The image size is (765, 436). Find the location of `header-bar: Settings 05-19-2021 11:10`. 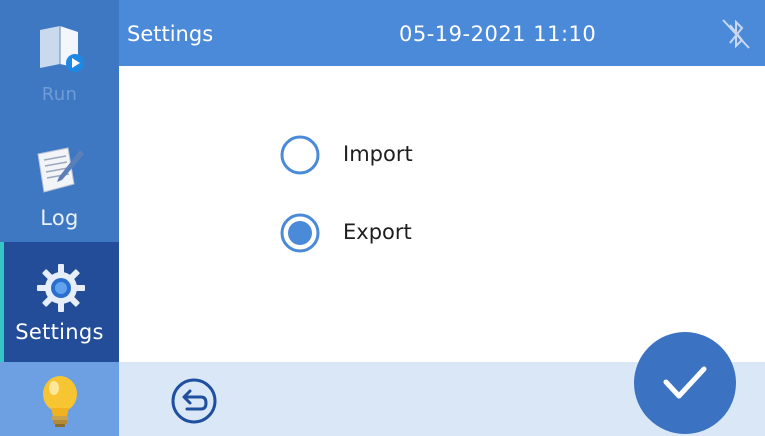

header-bar: Settings 05-19-2021 11:10 is located at coordinates (442, 33).